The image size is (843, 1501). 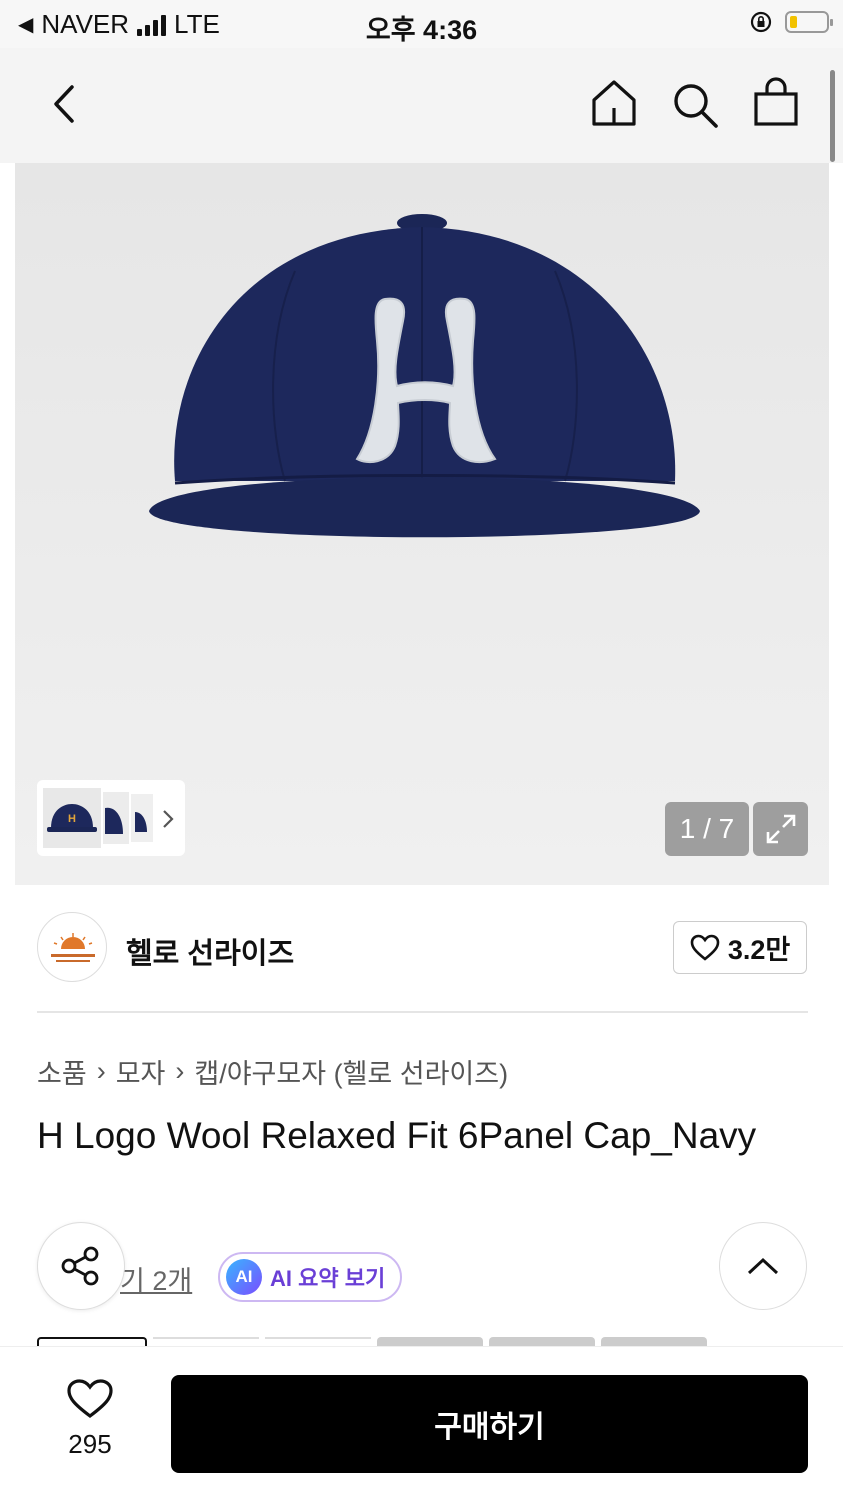 What do you see at coordinates (156, 1278) in the screenshot?
I see `review-link: 기 2개` at bounding box center [156, 1278].